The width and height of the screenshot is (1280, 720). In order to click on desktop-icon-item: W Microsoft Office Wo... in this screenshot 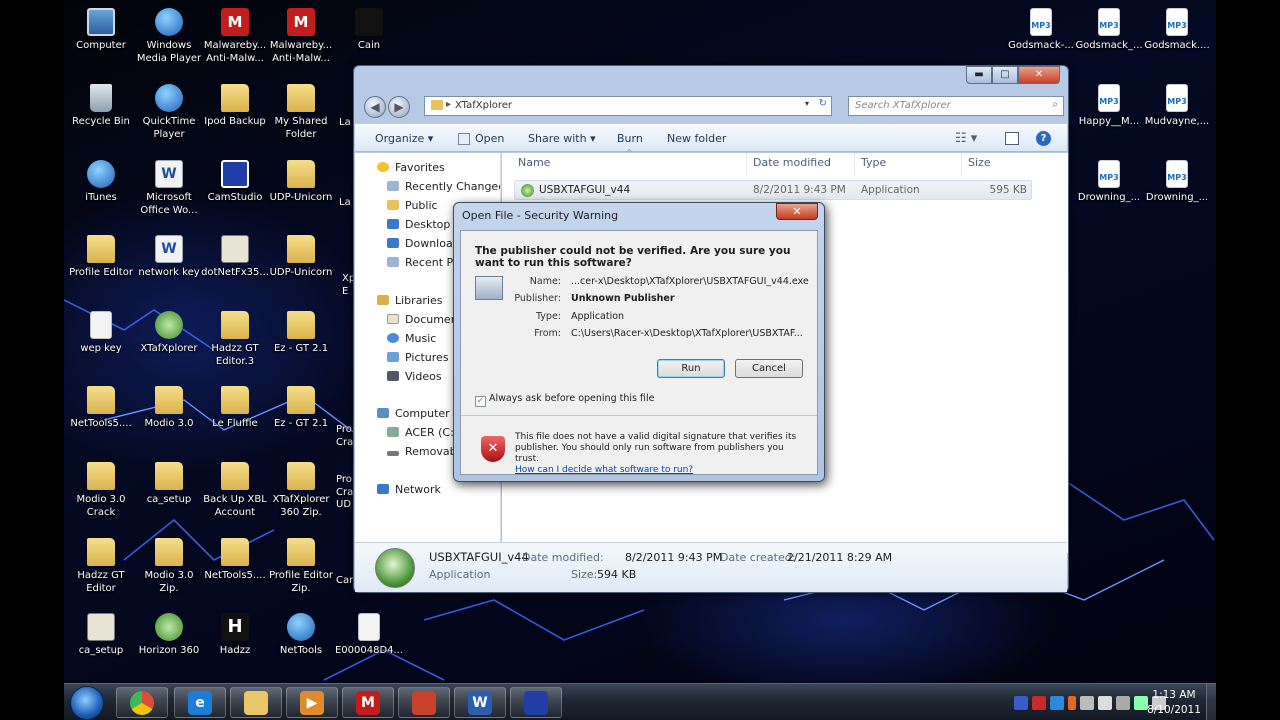, I will do `click(169, 189)`.